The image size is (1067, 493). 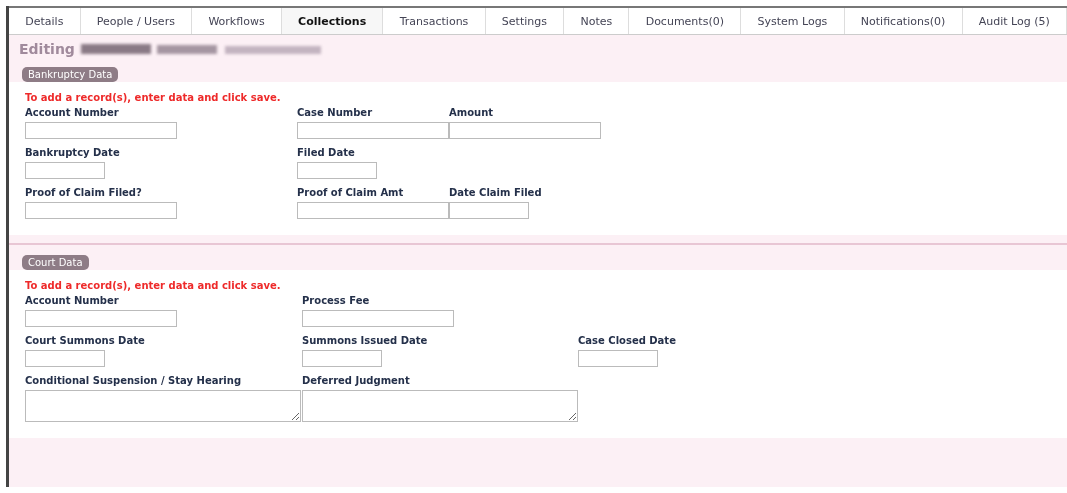 What do you see at coordinates (73, 152) in the screenshot?
I see `field-label: Bankruptcy Date` at bounding box center [73, 152].